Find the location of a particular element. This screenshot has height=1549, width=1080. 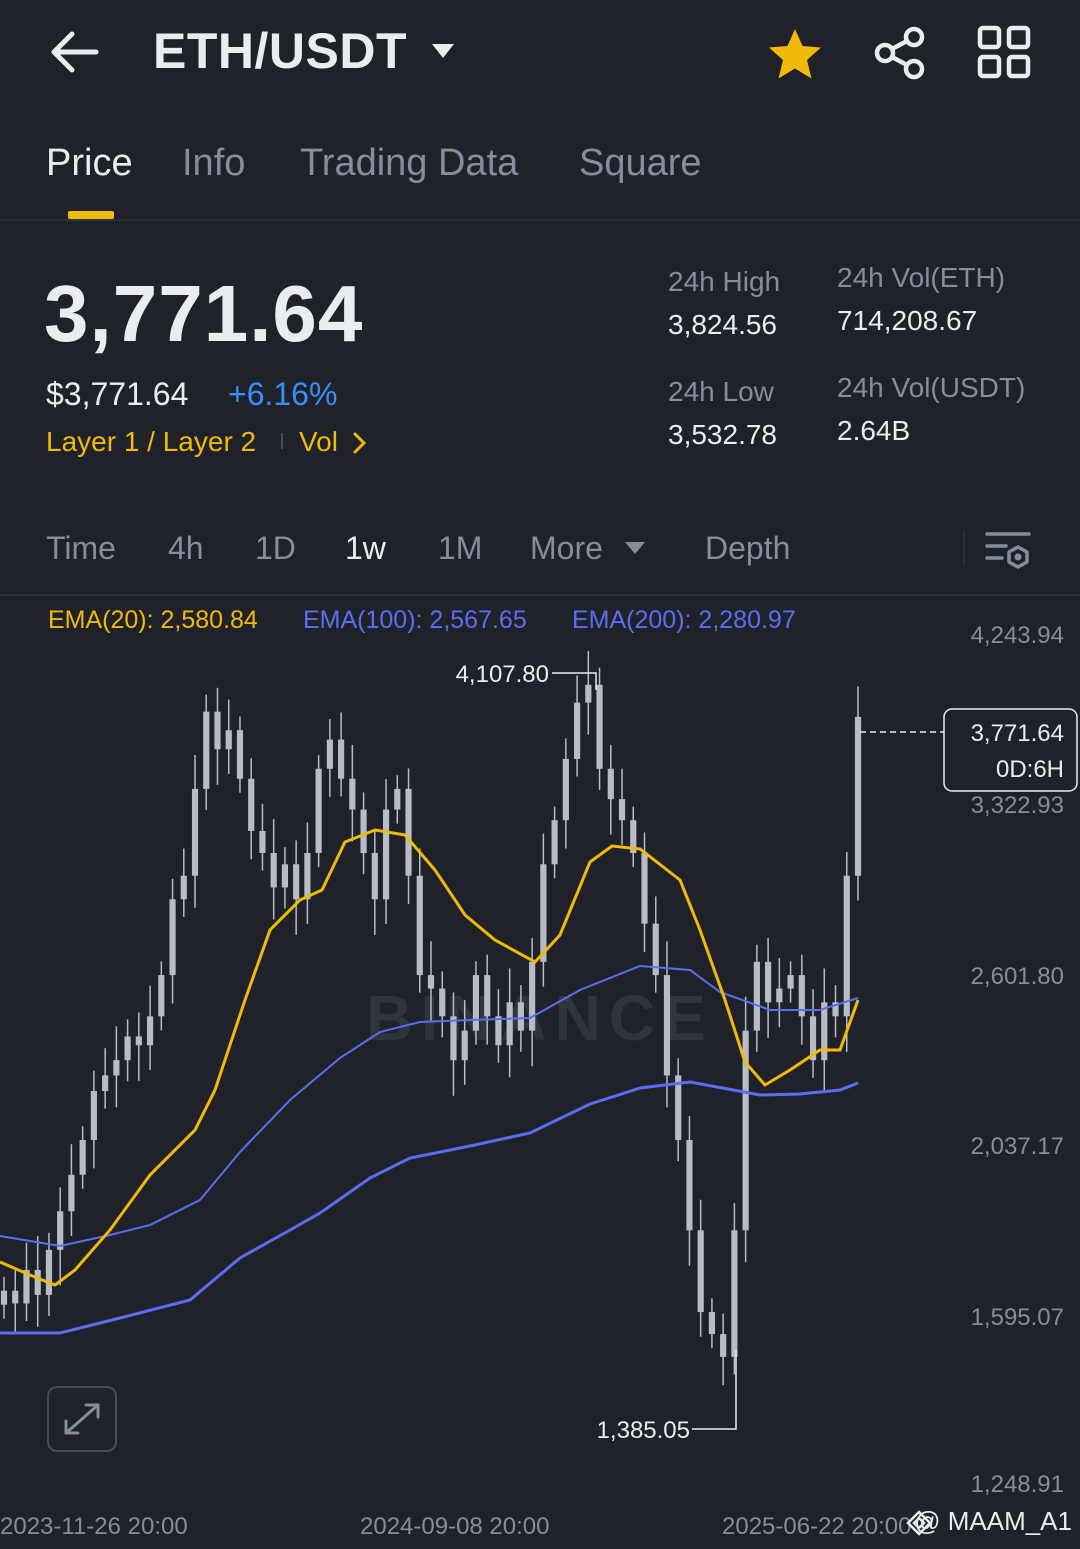

timeframe-time: Time is located at coordinates (81, 548).